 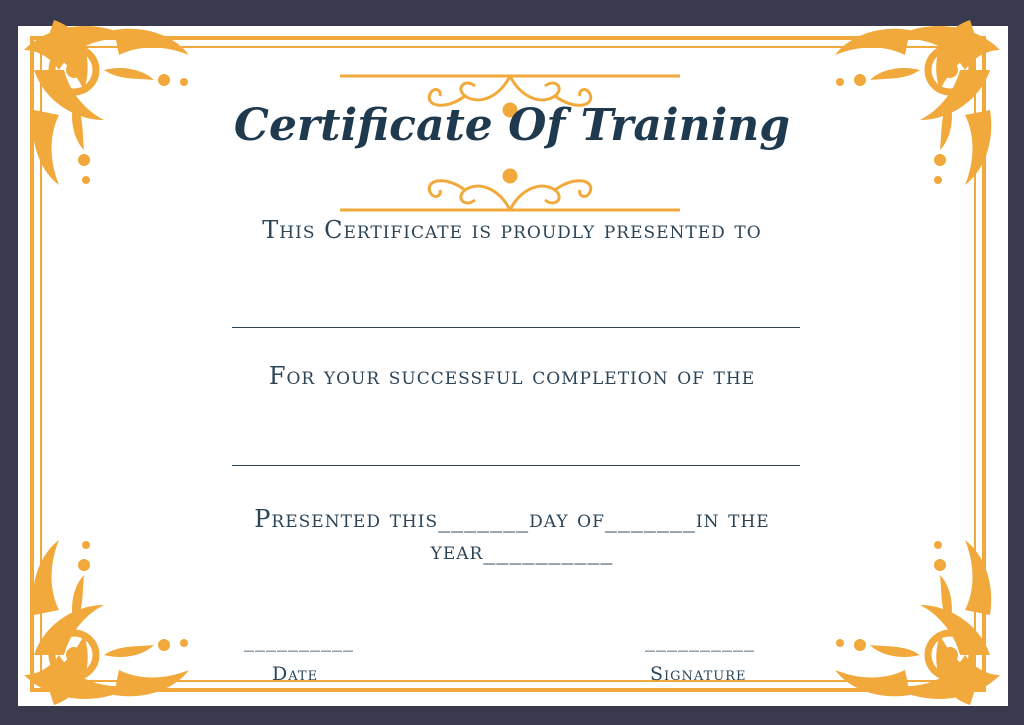 What do you see at coordinates (512, 519) in the screenshot?
I see `presented-date-text: Presented this_______day of_______in the` at bounding box center [512, 519].